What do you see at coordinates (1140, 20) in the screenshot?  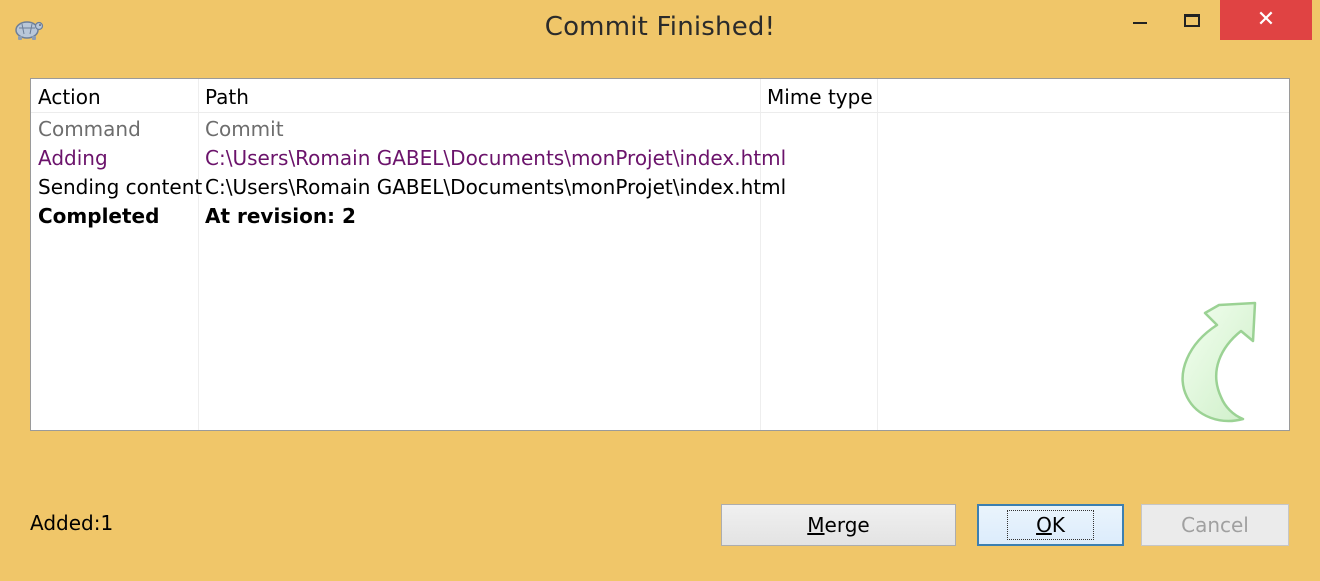 I see `minimize-button` at bounding box center [1140, 20].